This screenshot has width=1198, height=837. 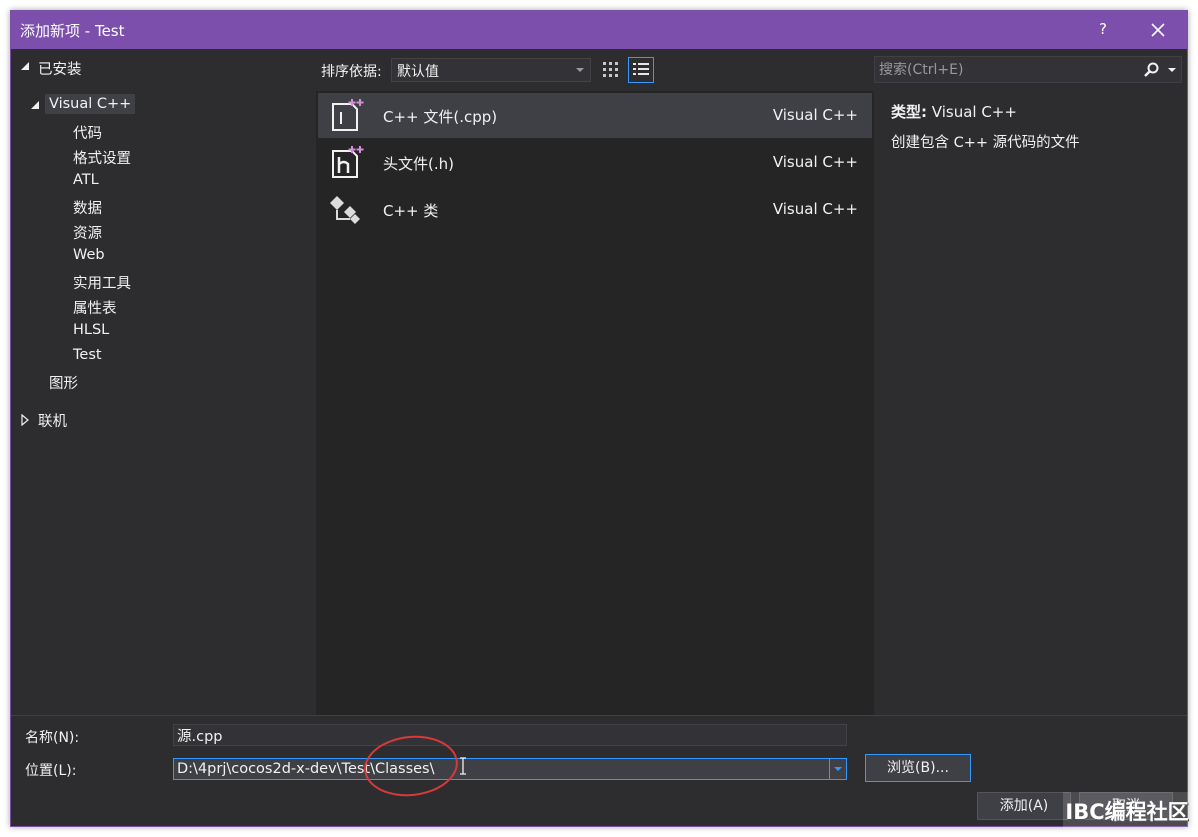 I want to click on list-view-icon, so click(x=641, y=69).